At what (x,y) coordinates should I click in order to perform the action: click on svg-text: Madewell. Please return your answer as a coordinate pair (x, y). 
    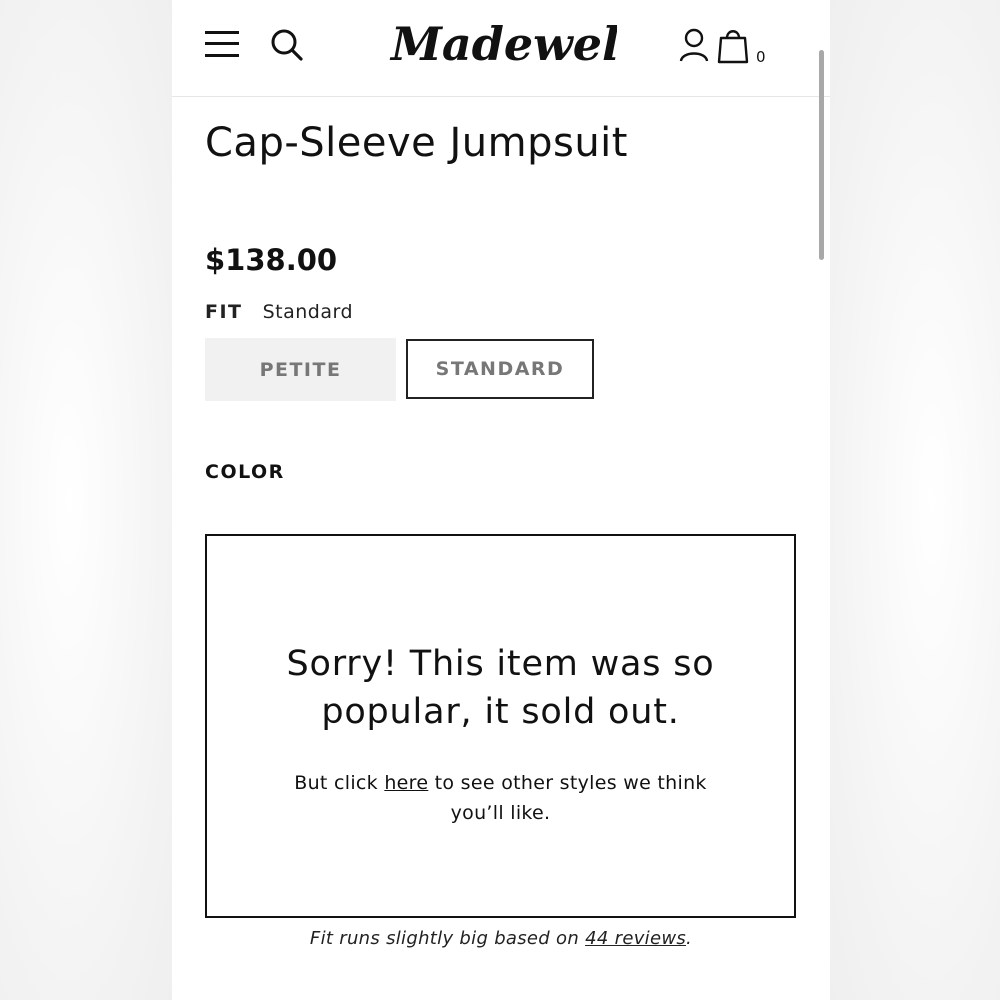
    Looking at the image, I should click on (503, 44).